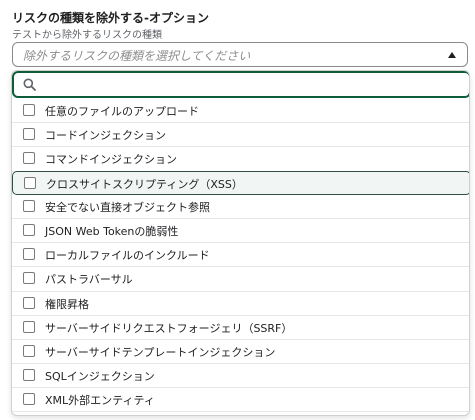 The image size is (475, 420). Describe the element at coordinates (127, 207) in the screenshot. I see `option-label: 安全でない直接オブジェクト参照` at that location.